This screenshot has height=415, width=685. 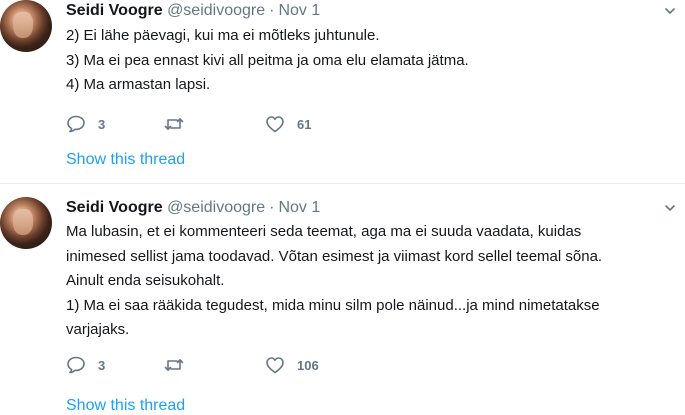 I want to click on like-button: 61, so click(x=288, y=124).